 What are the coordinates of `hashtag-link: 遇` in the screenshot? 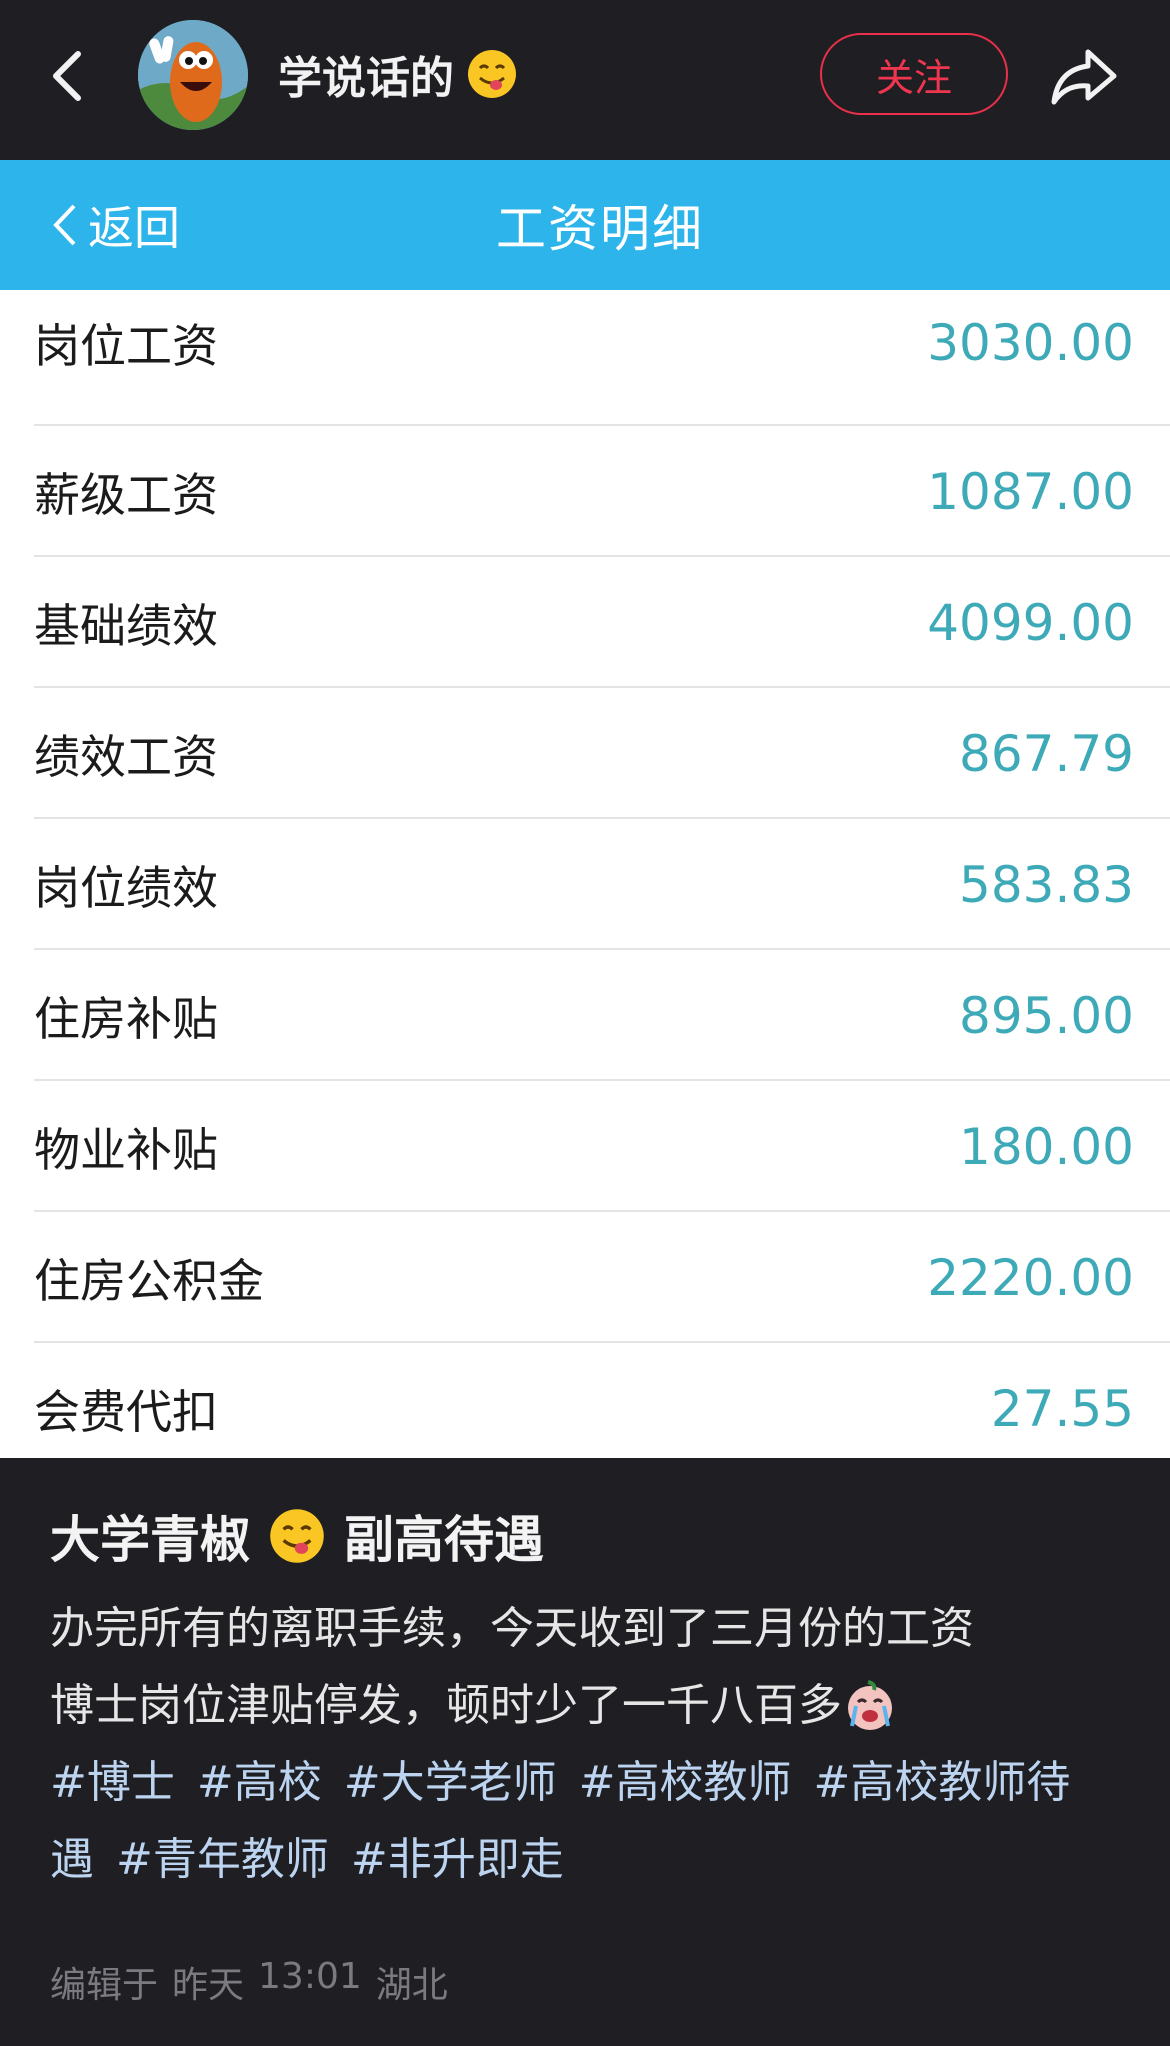 It's located at (72, 1859).